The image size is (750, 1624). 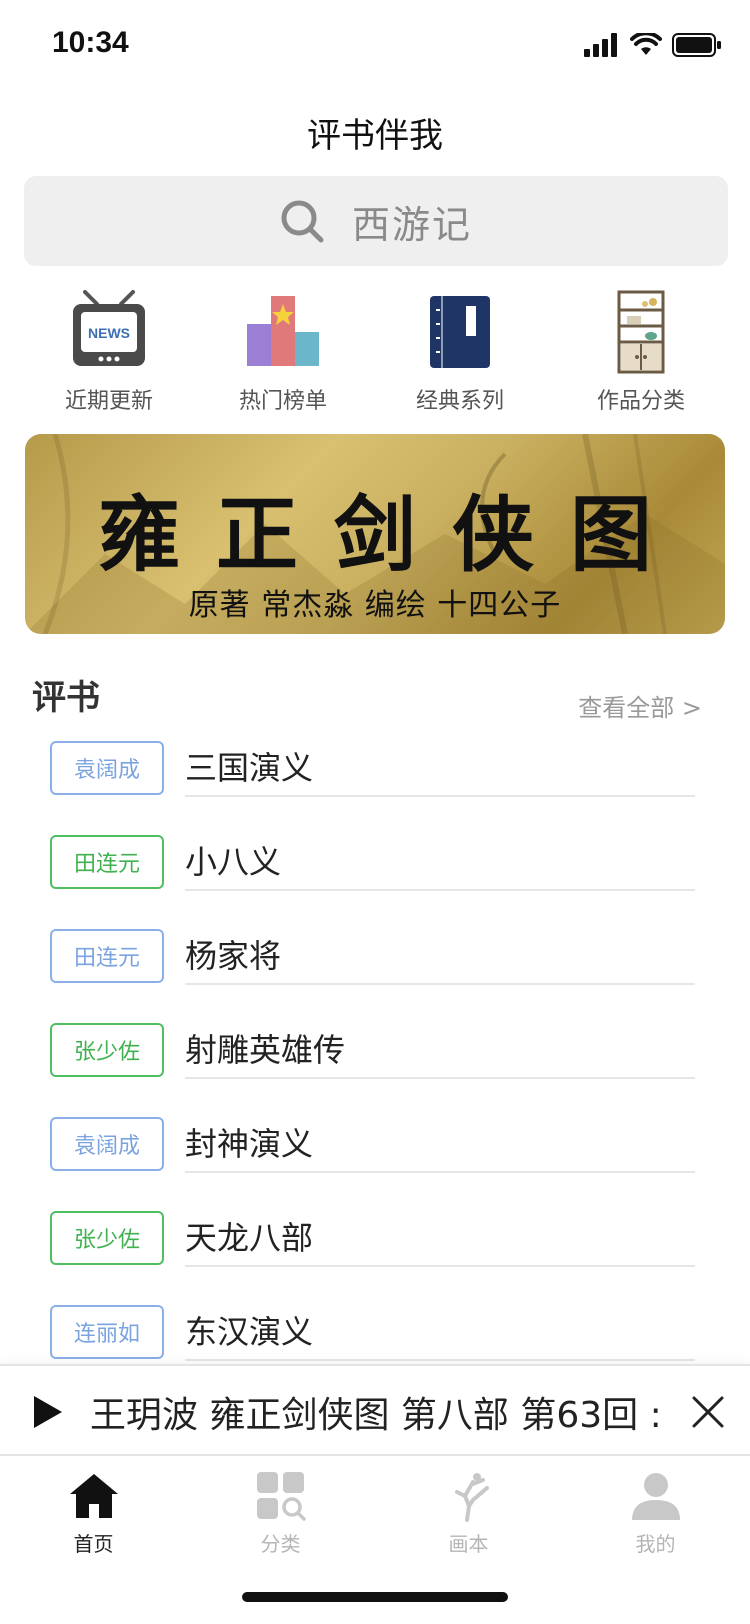 What do you see at coordinates (600, 45) in the screenshot?
I see `cellular-signal-icon` at bounding box center [600, 45].